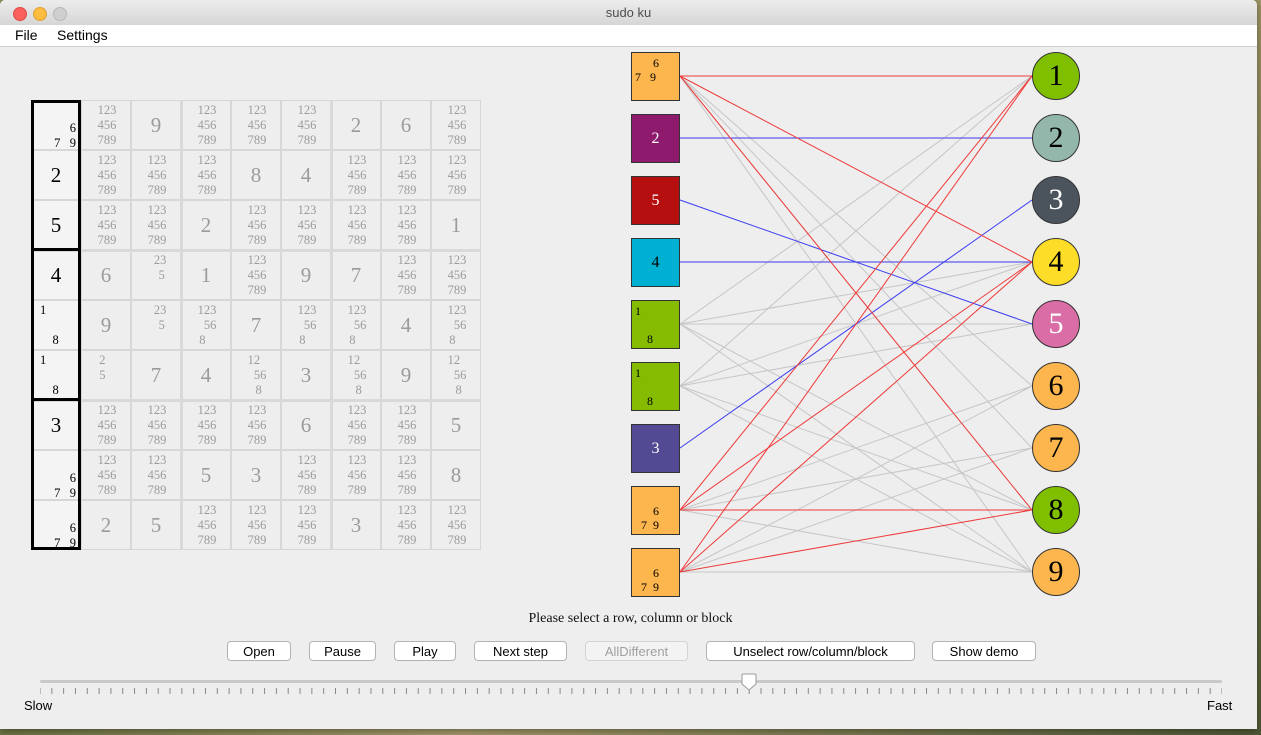 Image resolution: width=1261 pixels, height=735 pixels. What do you see at coordinates (984, 651) in the screenshot?
I see `show-demo-button: Show demo` at bounding box center [984, 651].